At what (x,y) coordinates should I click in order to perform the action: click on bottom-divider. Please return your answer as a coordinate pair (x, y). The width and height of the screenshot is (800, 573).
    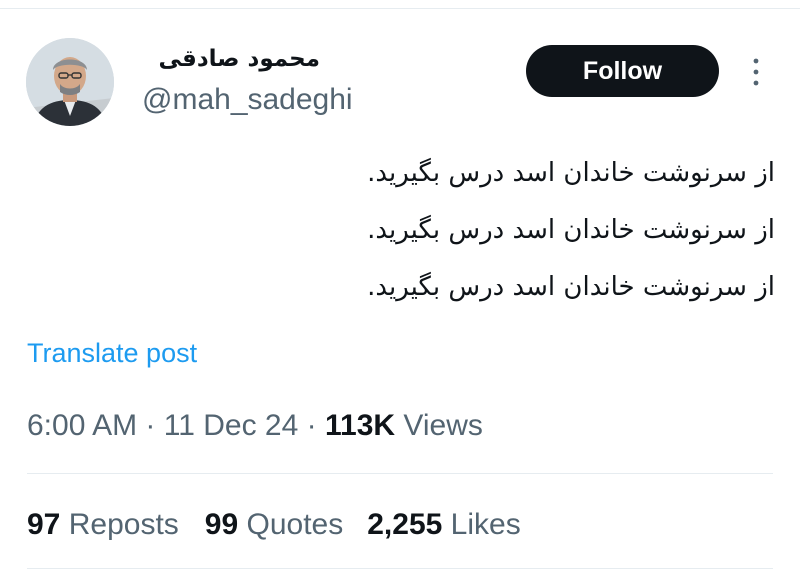
    Looking at the image, I should click on (400, 568).